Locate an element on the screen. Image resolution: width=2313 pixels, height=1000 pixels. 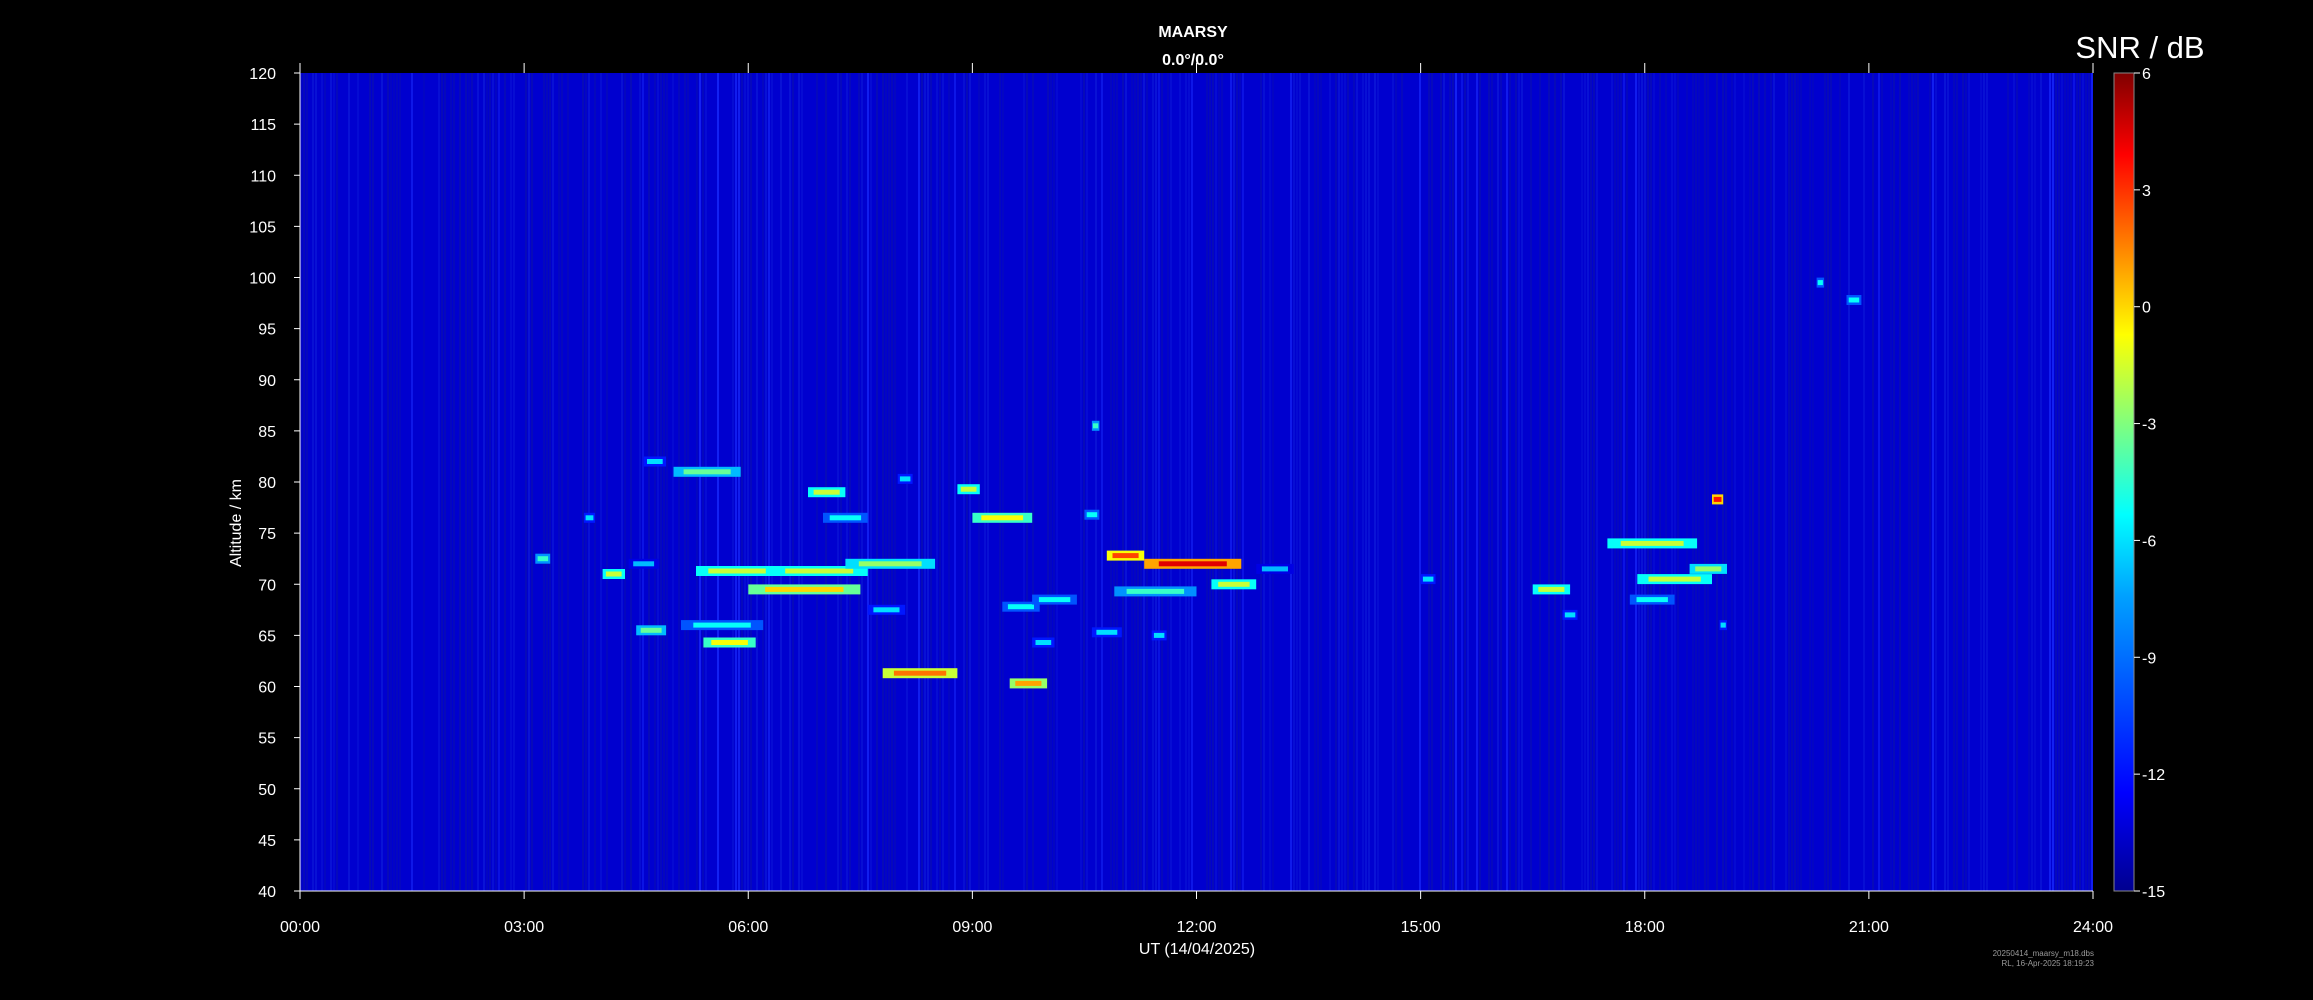
y-tick-label: 65 is located at coordinates (267, 636).